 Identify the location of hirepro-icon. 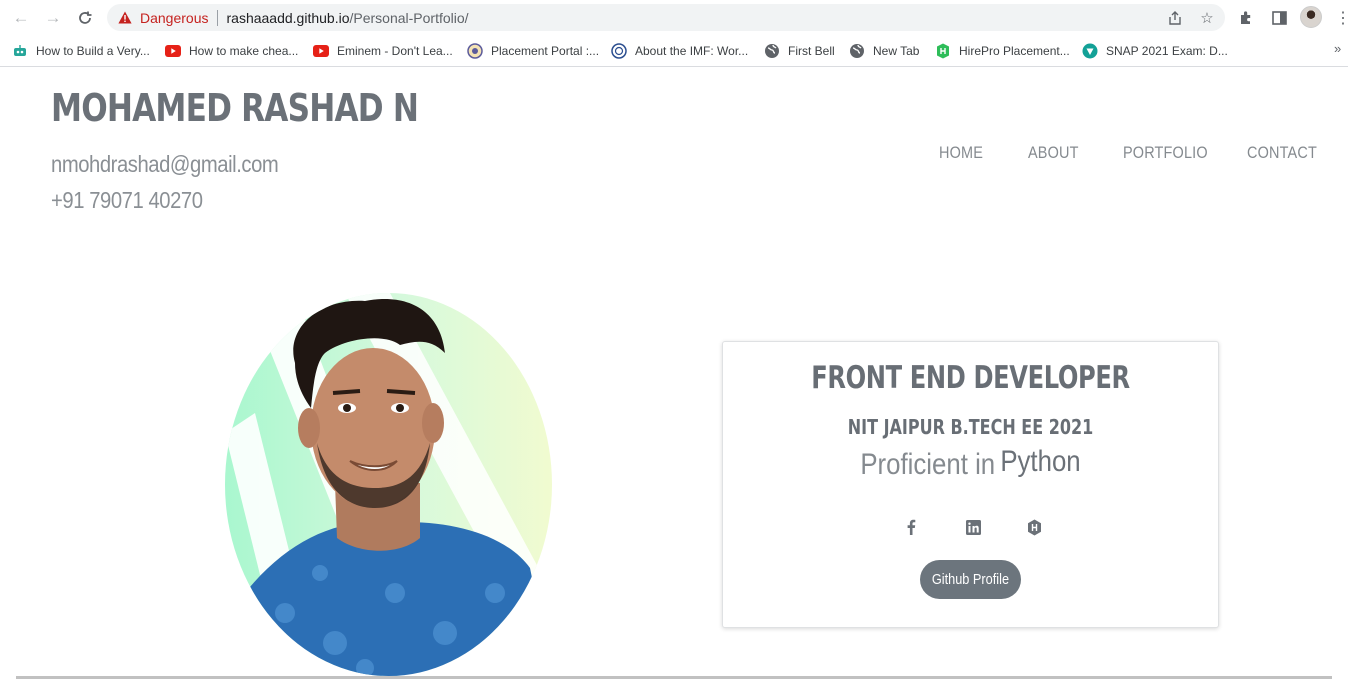
(943, 51).